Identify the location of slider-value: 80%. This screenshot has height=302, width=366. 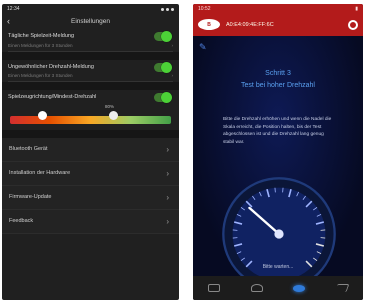
(110, 106).